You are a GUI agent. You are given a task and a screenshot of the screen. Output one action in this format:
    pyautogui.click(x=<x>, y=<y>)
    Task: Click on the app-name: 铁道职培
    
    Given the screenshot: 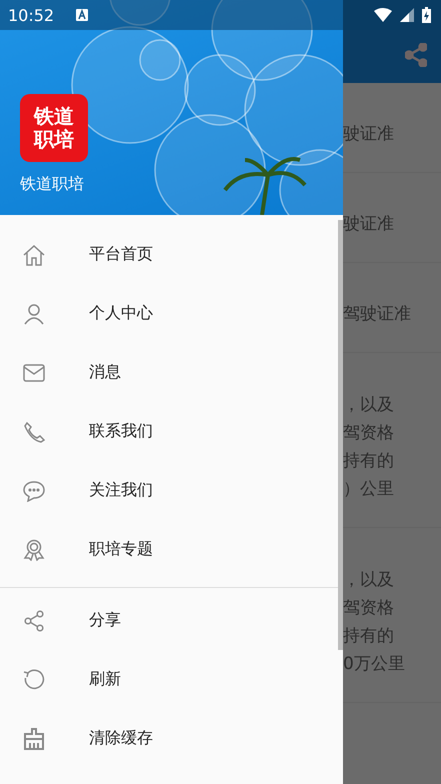 What is the action you would take?
    pyautogui.click(x=52, y=184)
    